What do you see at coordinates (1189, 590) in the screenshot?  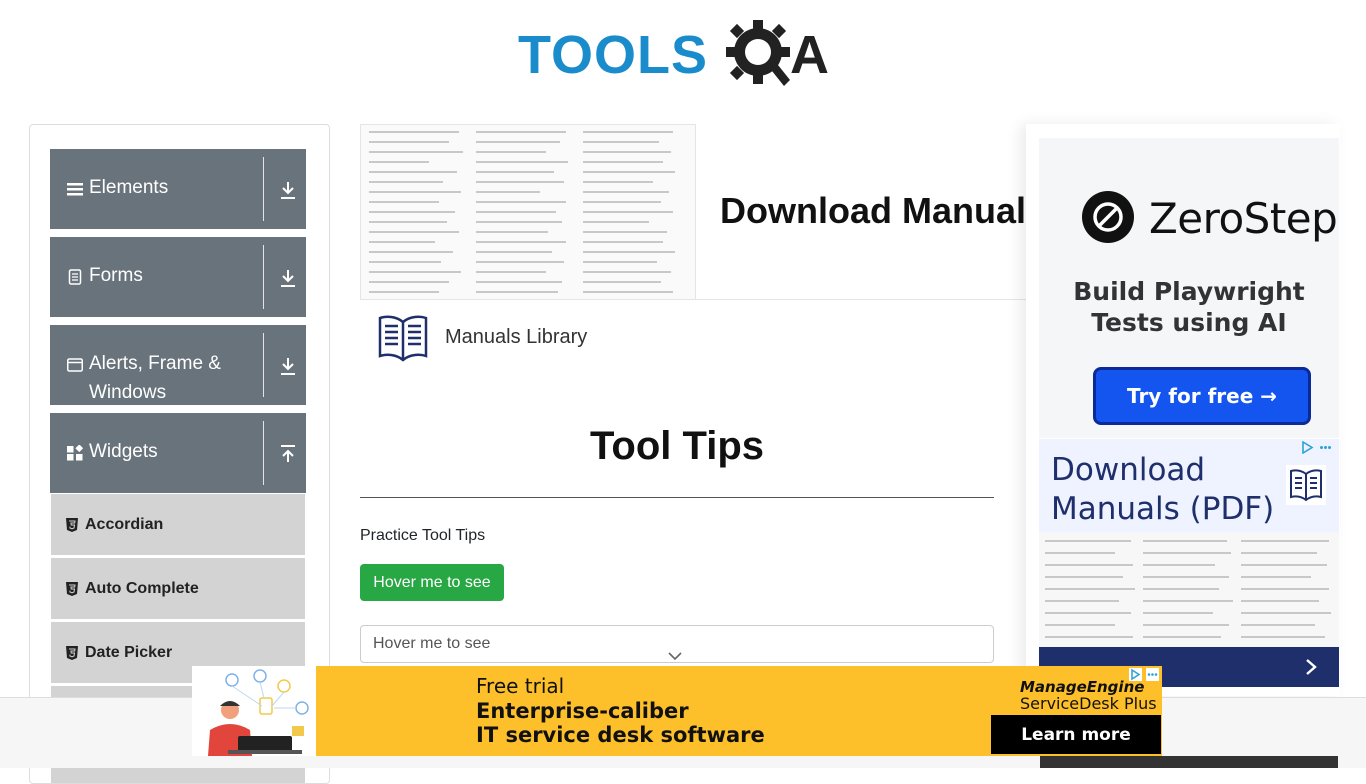 I see `manuals-thumbnail` at bounding box center [1189, 590].